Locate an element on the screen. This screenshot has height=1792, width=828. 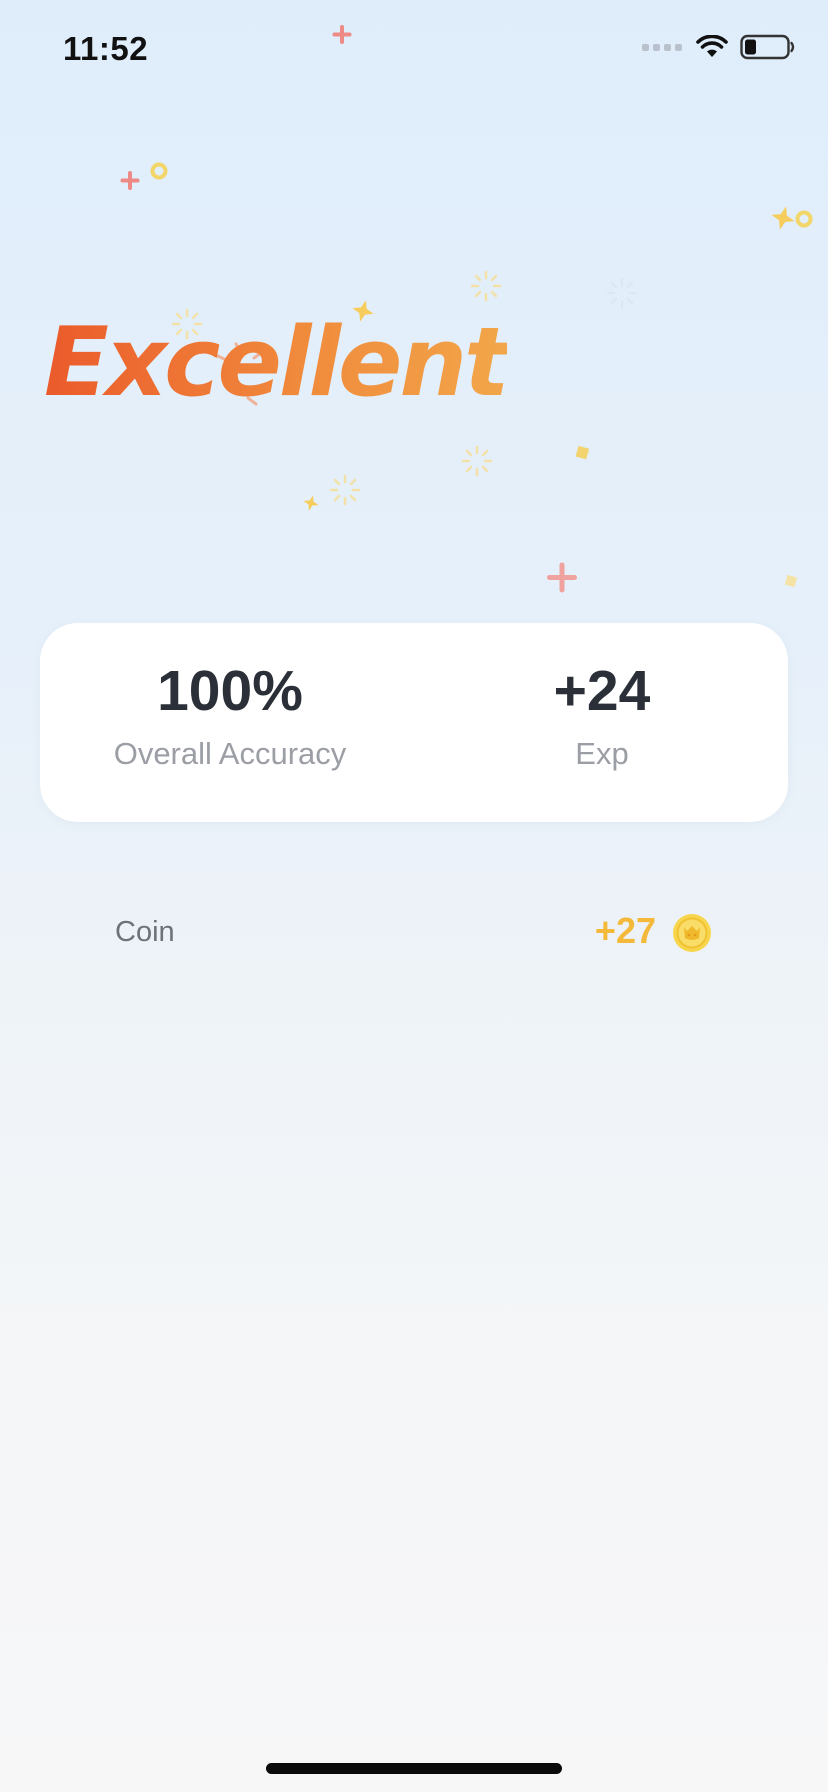
status-bar: 11:52 is located at coordinates (414, 50).